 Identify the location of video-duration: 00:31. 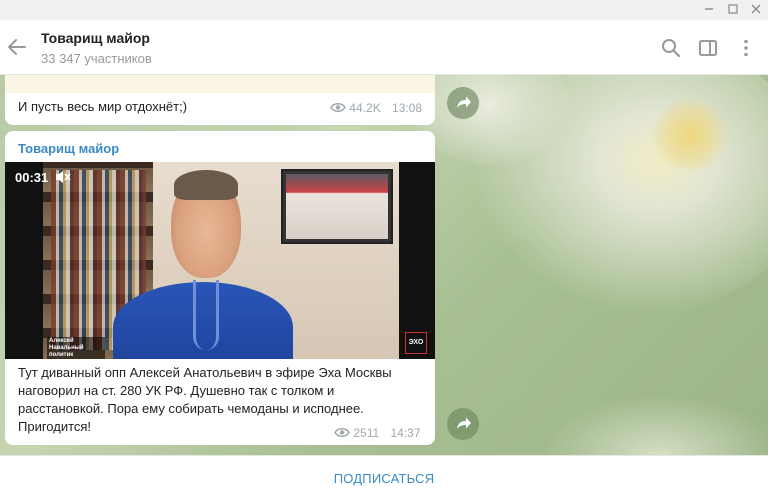
(32, 177).